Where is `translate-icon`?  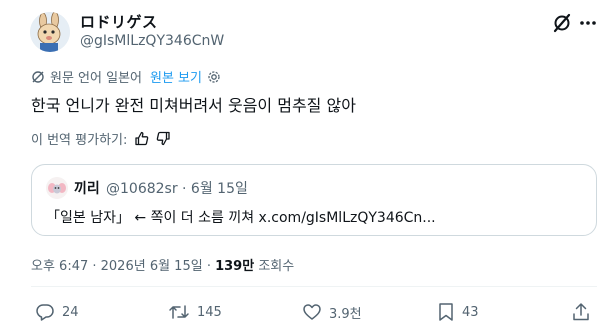 translate-icon is located at coordinates (38, 77).